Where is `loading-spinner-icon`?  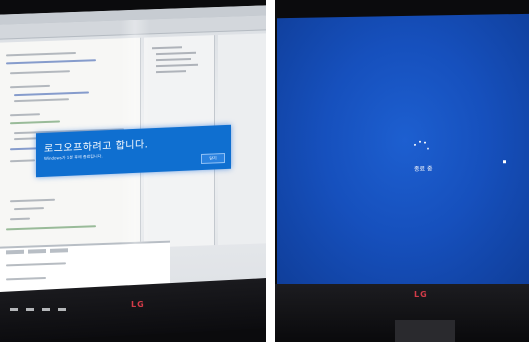
loading-spinner-icon is located at coordinates (424, 149).